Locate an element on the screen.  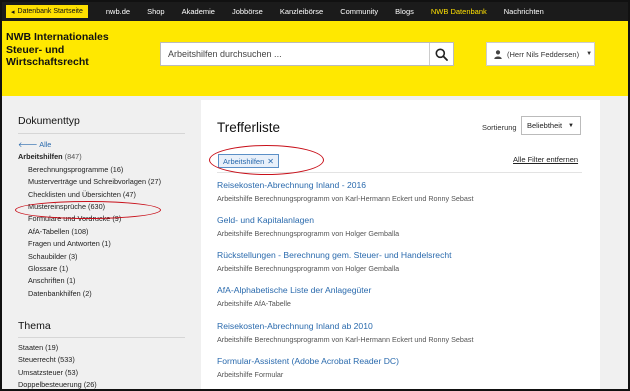
user-name: (Herr Nils Feddersen) is located at coordinates (543, 54).